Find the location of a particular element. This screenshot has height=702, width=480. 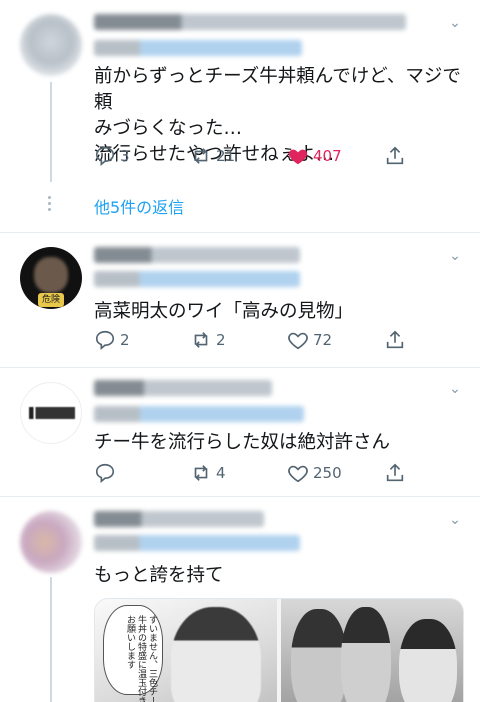

avatar-face is located at coordinates (51, 275).